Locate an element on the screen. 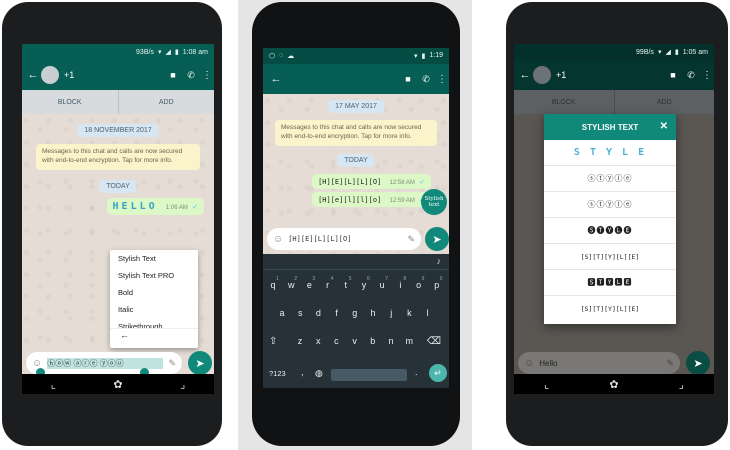 This screenshot has width=730, height=450. date-chip: 17 MAY 2017 is located at coordinates (356, 106).